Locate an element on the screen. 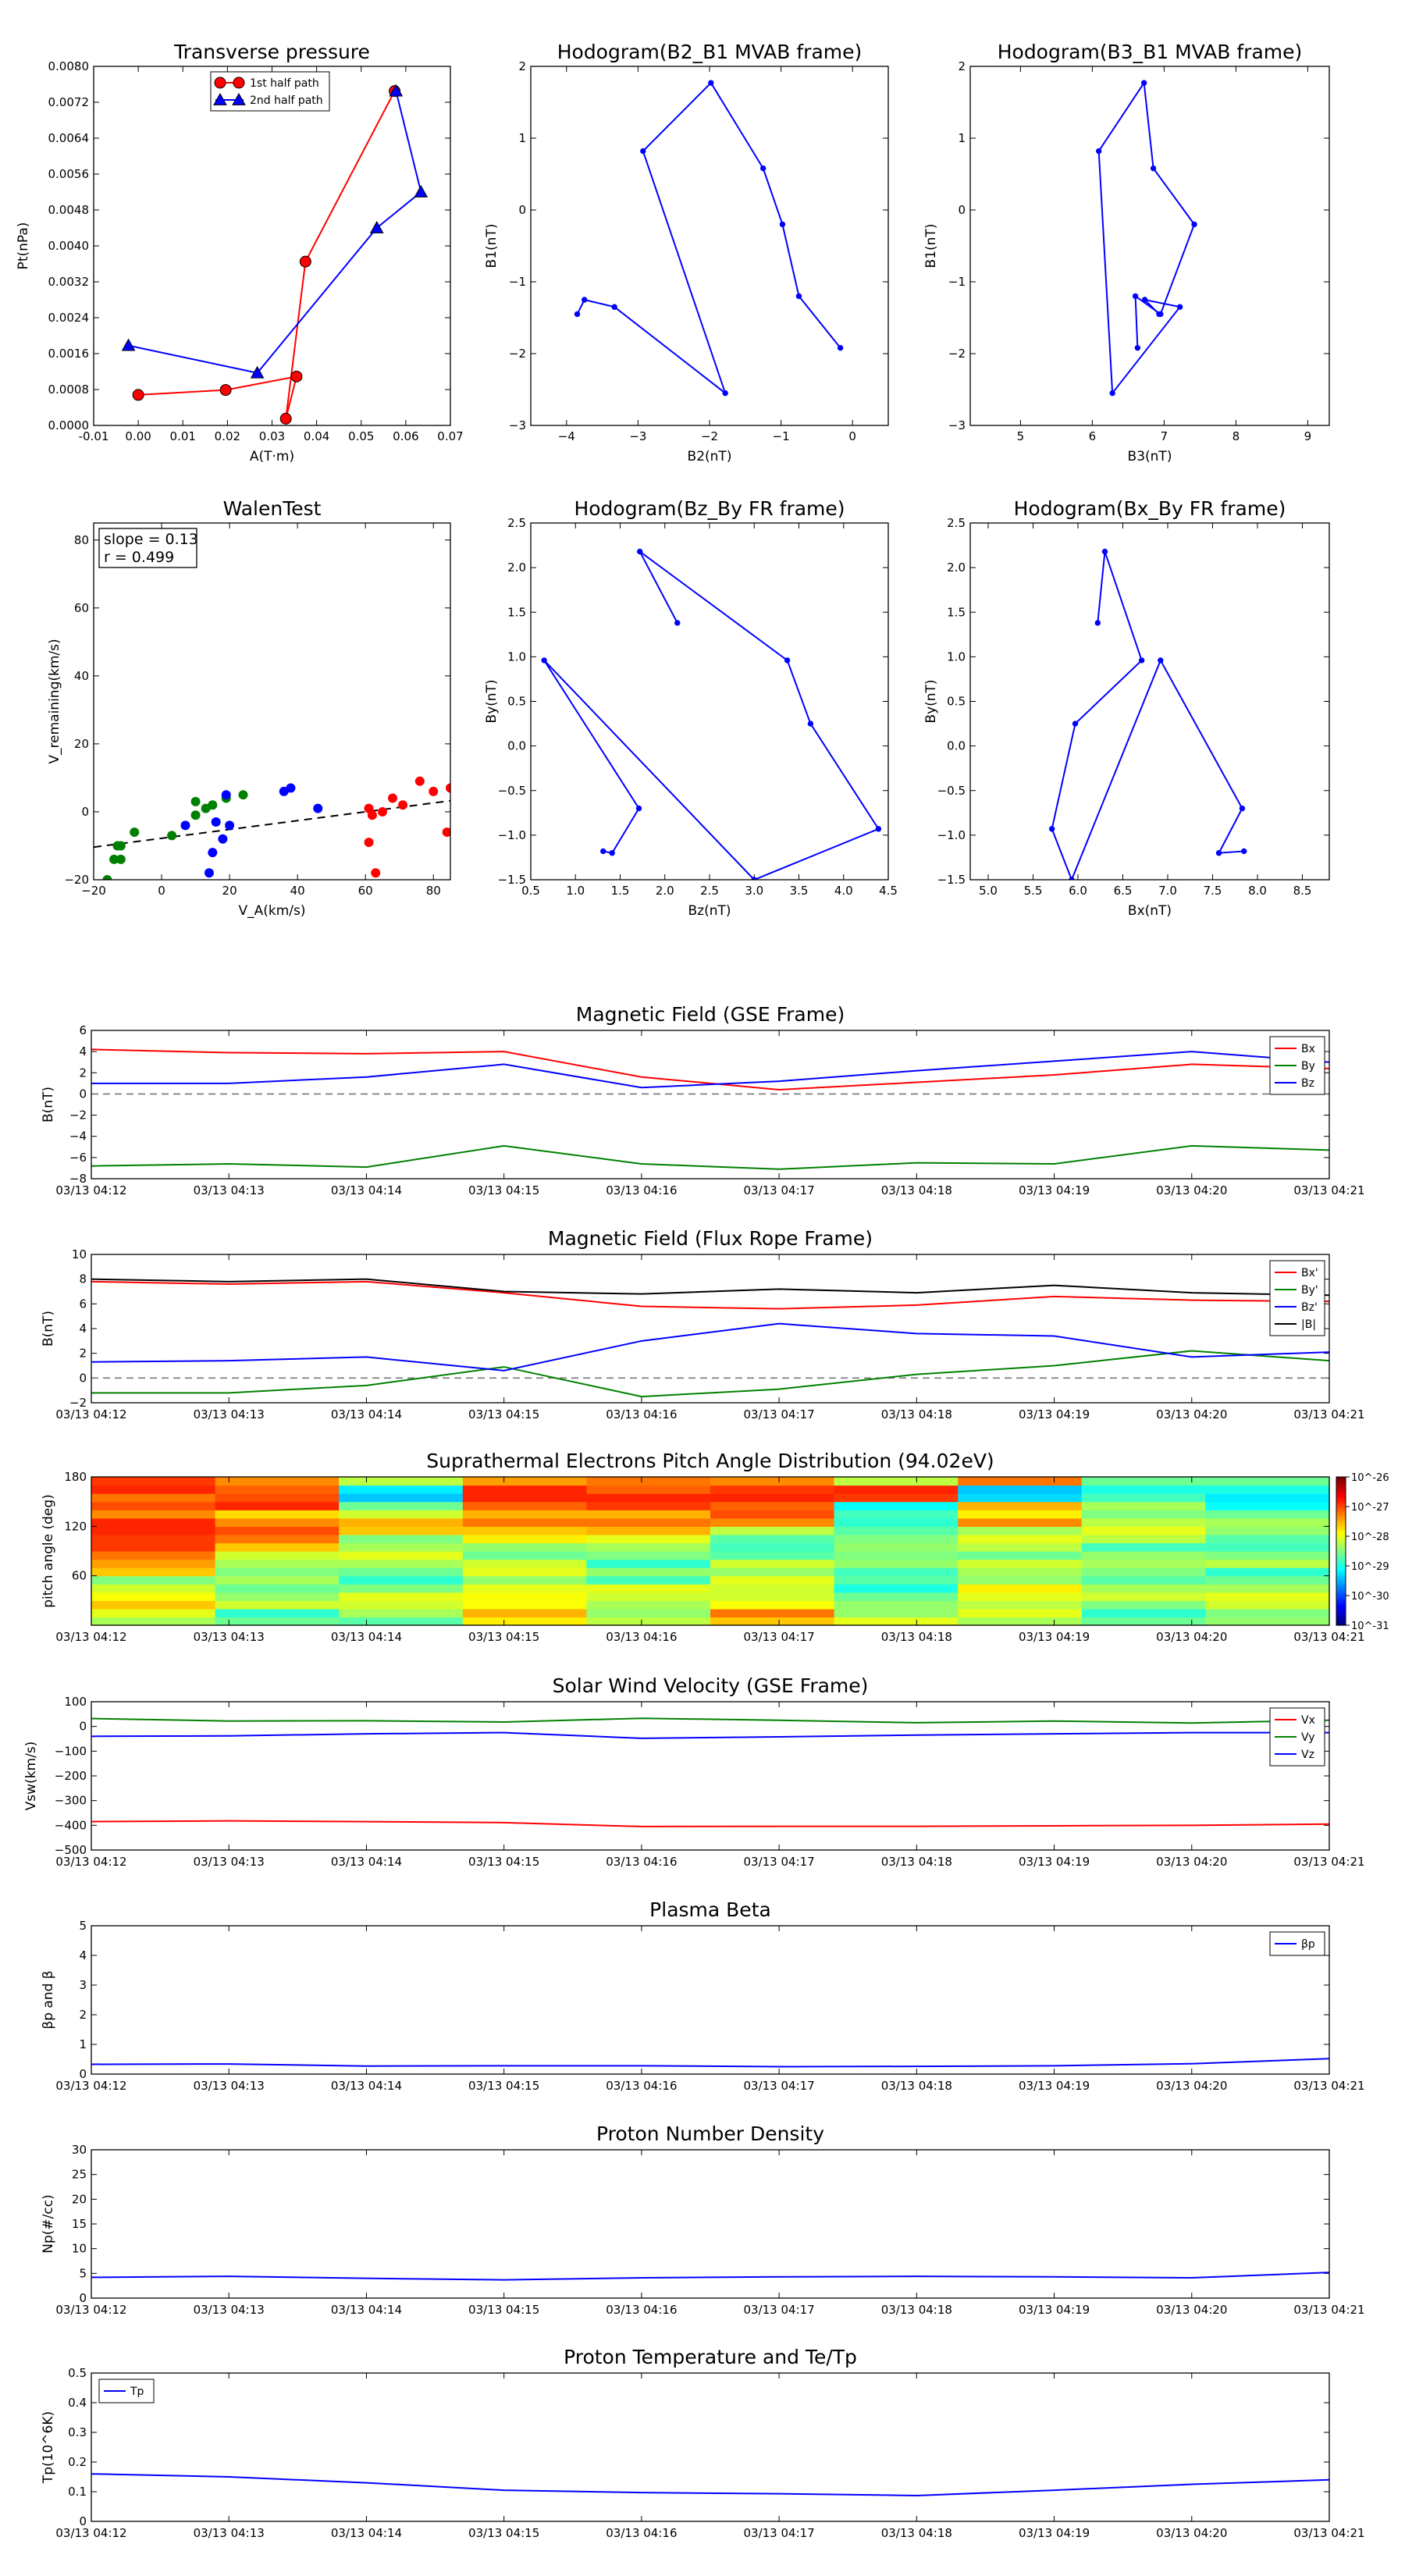 Image resolution: width=1405 pixels, height=2576 pixels. y-axis-label: By(nT) is located at coordinates (931, 701).